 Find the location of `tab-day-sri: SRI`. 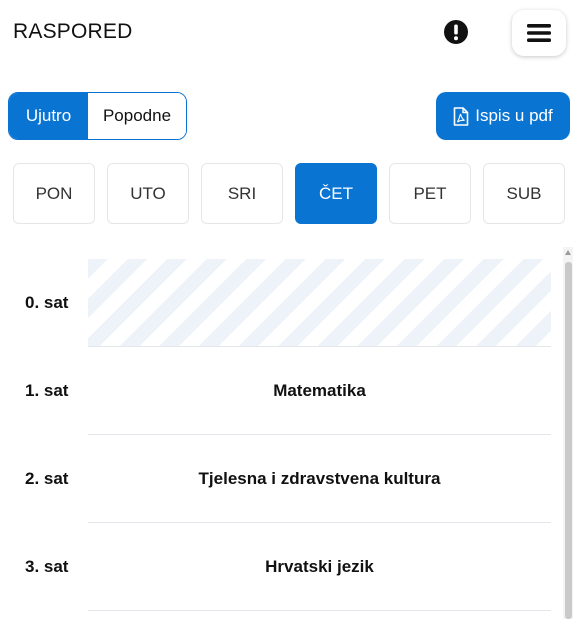

tab-day-sri: SRI is located at coordinates (242, 193).